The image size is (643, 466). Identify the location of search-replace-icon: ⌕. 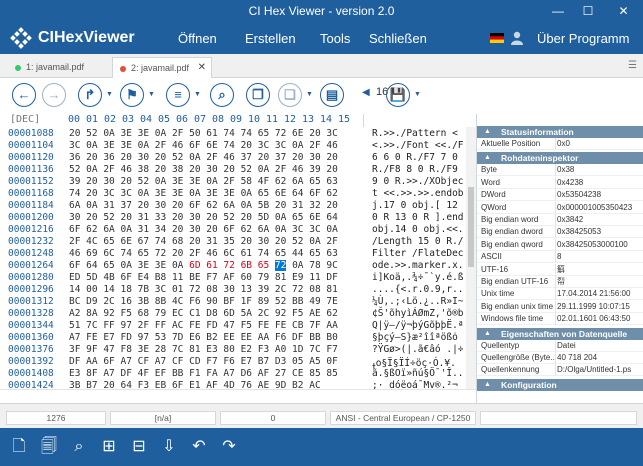
(79, 447).